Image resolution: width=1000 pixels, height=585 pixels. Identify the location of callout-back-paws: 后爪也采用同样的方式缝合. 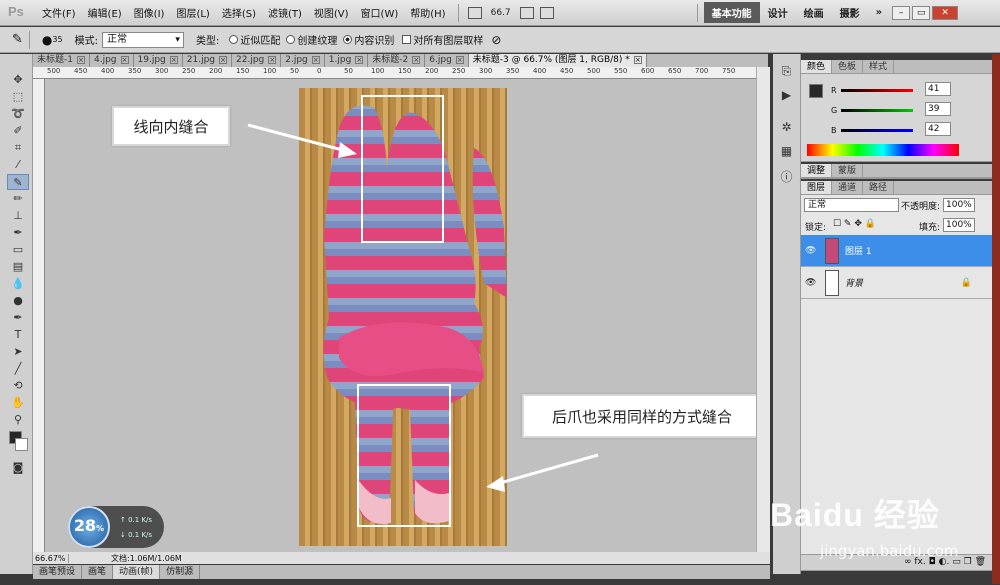
(642, 416).